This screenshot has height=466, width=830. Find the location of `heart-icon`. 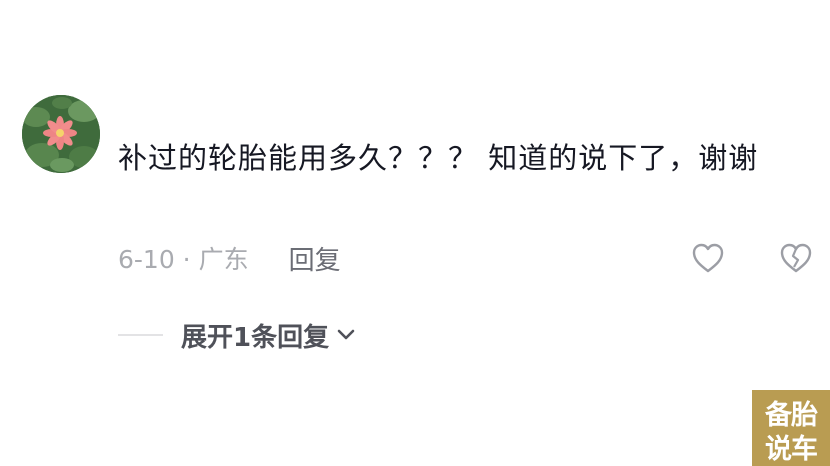

heart-icon is located at coordinates (708, 258).